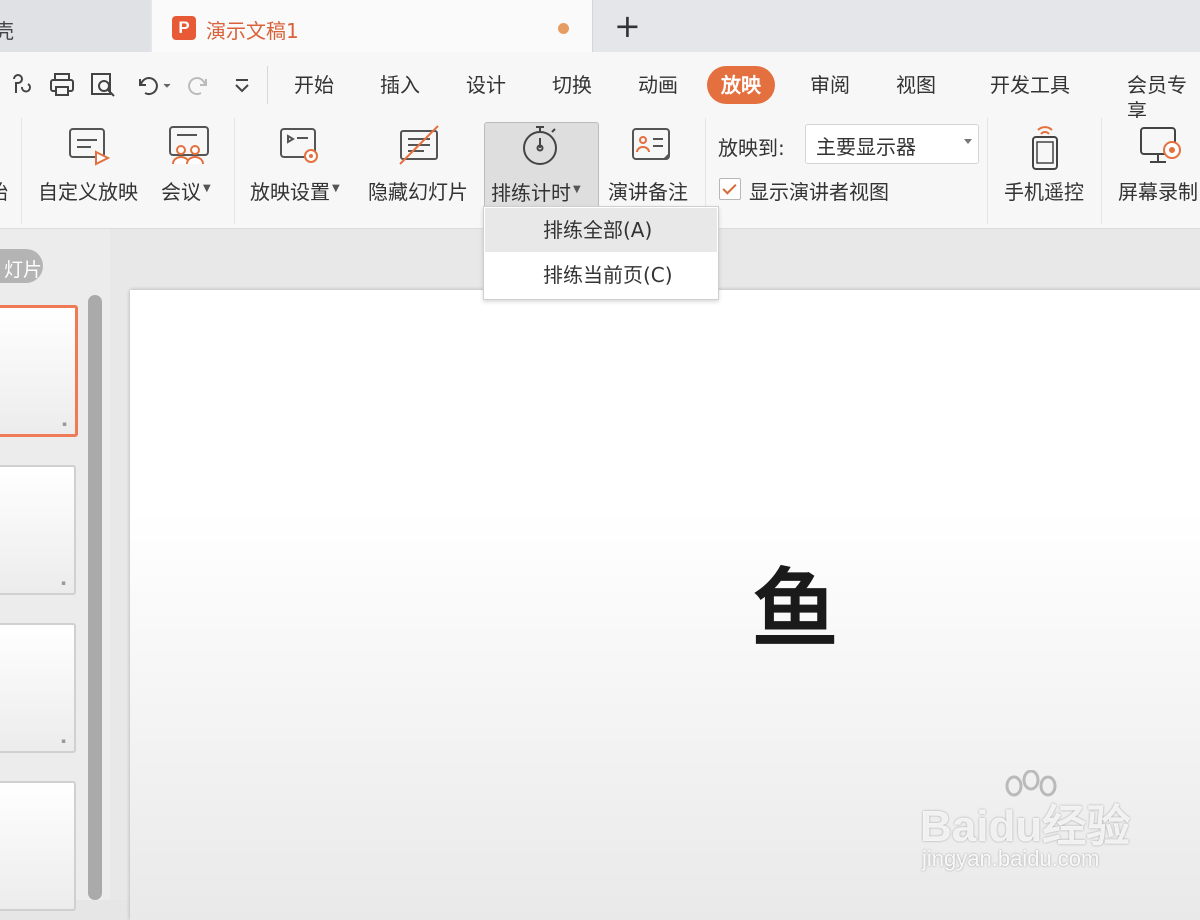  I want to click on slide-thumbnails-pane: 灯片 ▪ ▪ ▪, so click(55, 570).